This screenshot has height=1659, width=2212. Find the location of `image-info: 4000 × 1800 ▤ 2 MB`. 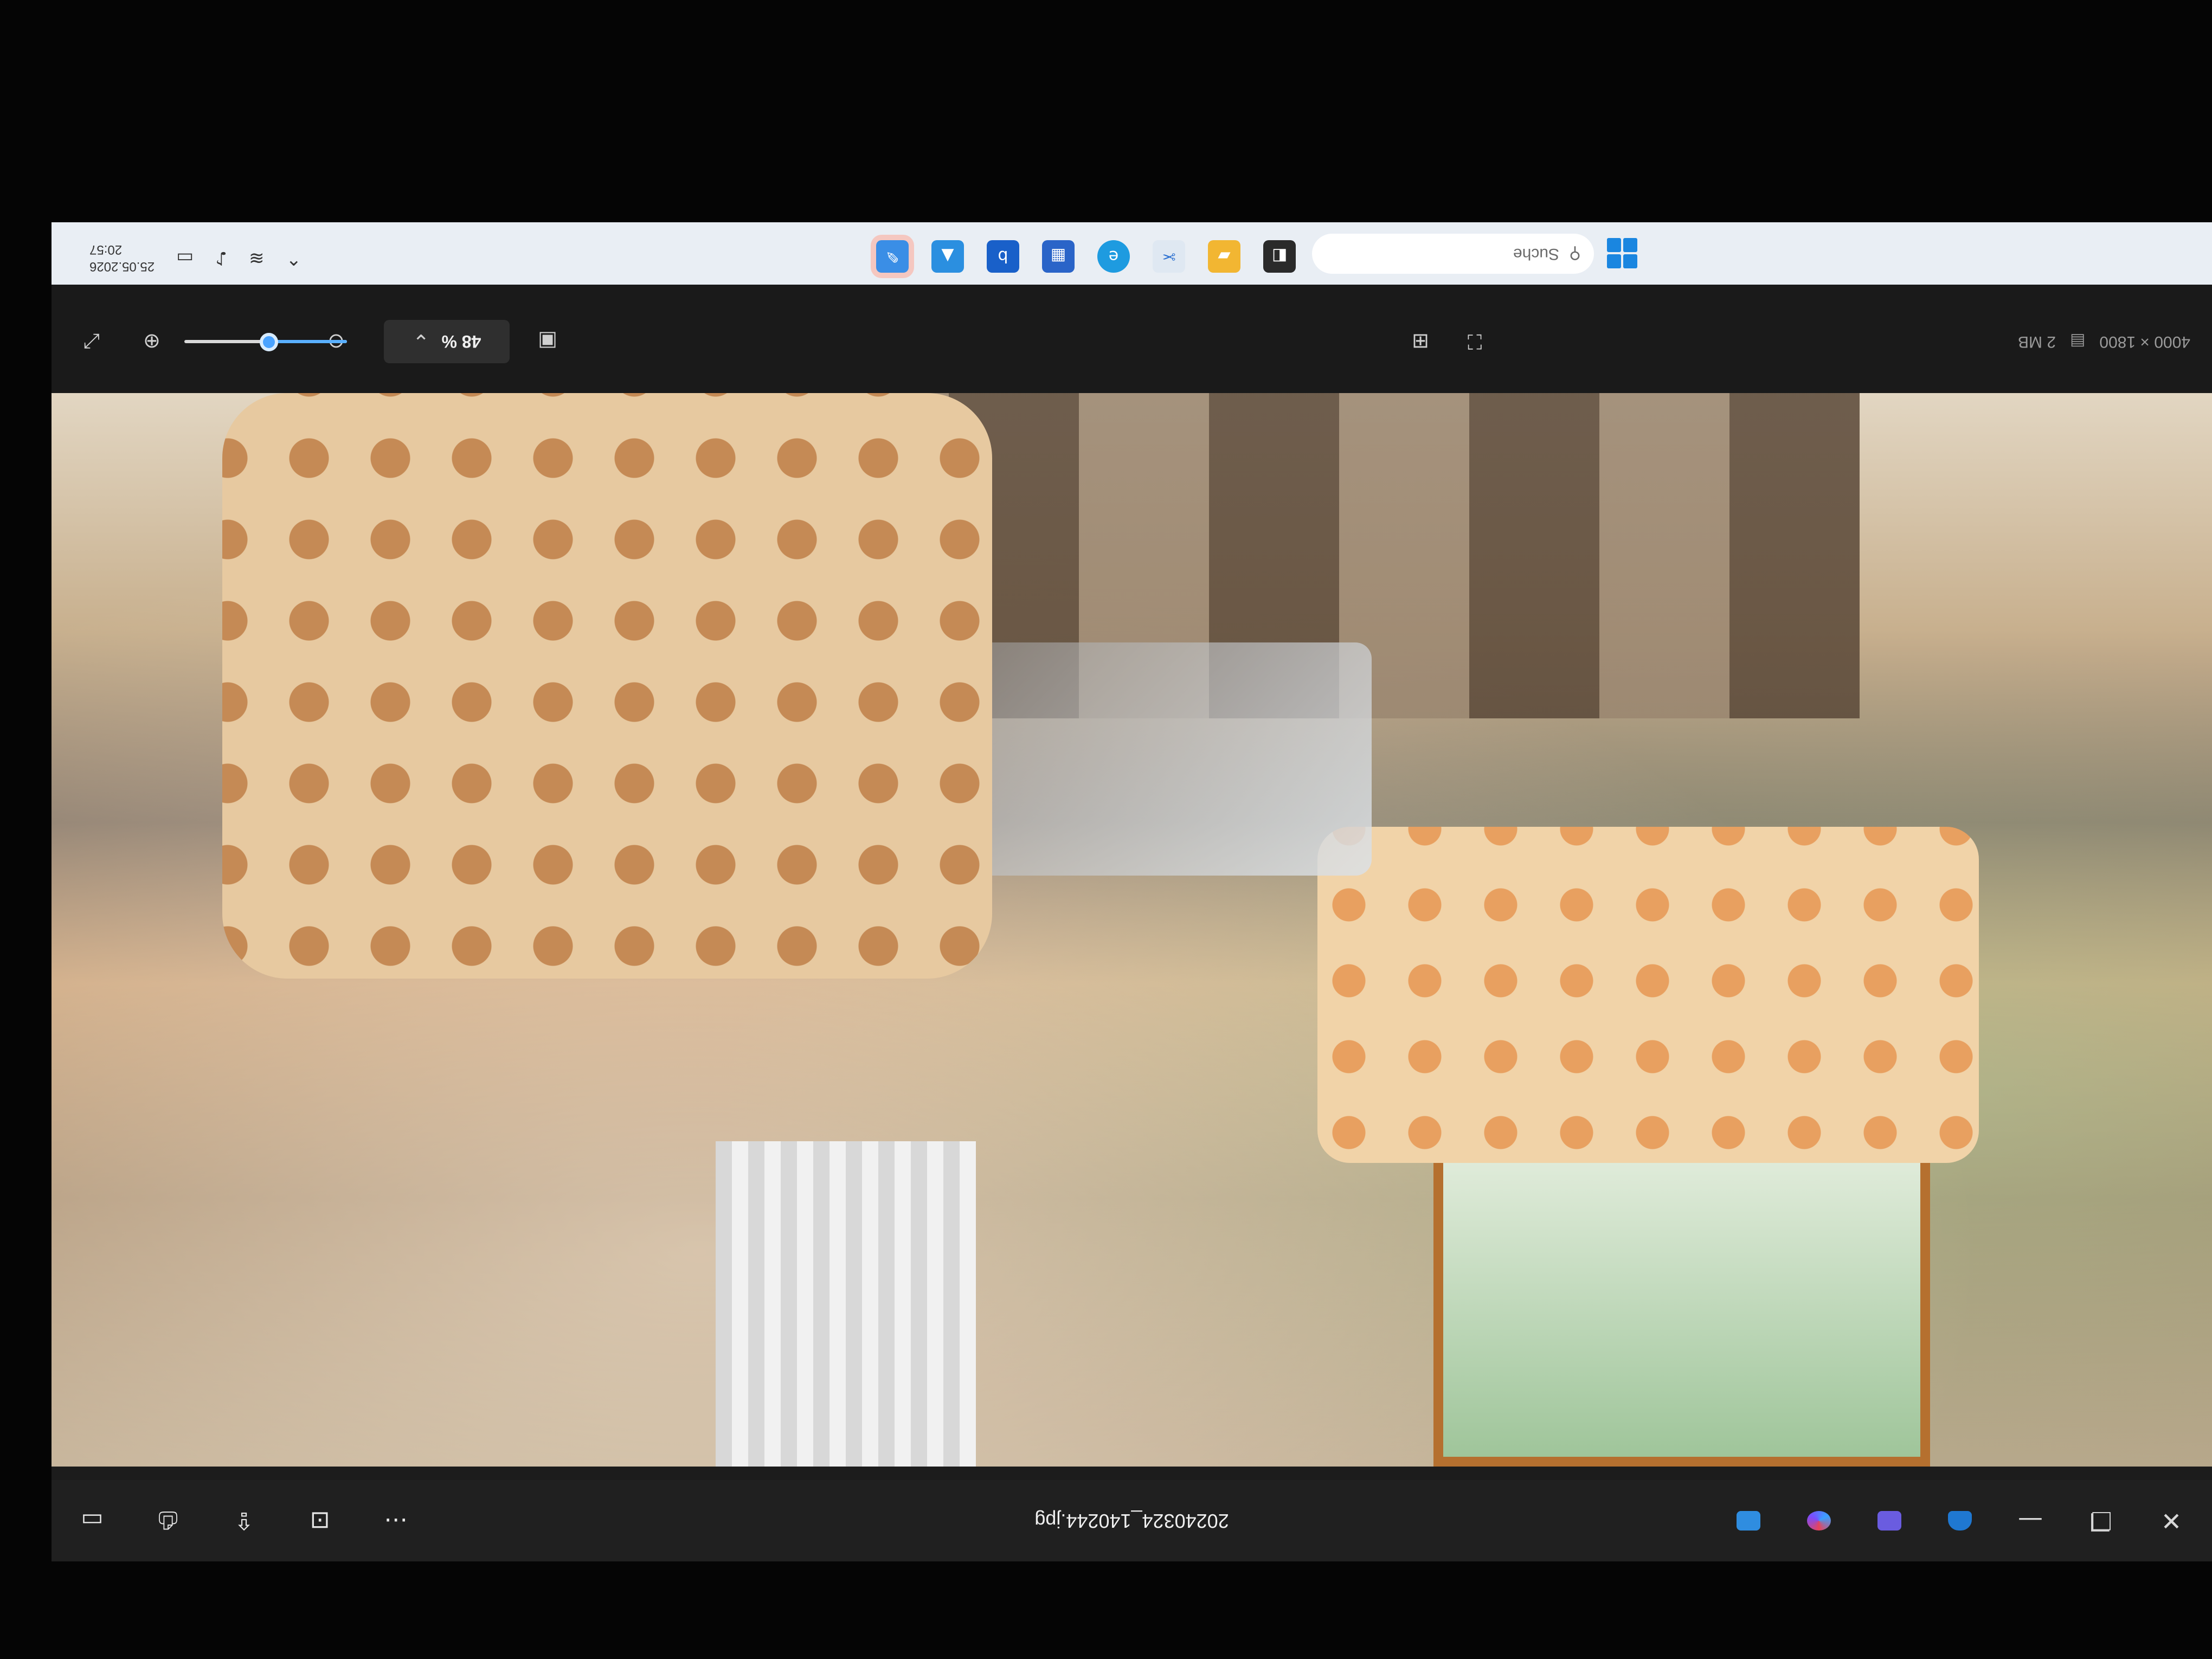

image-info: 4000 × 1800 ▤ 2 MB is located at coordinates (2104, 341).